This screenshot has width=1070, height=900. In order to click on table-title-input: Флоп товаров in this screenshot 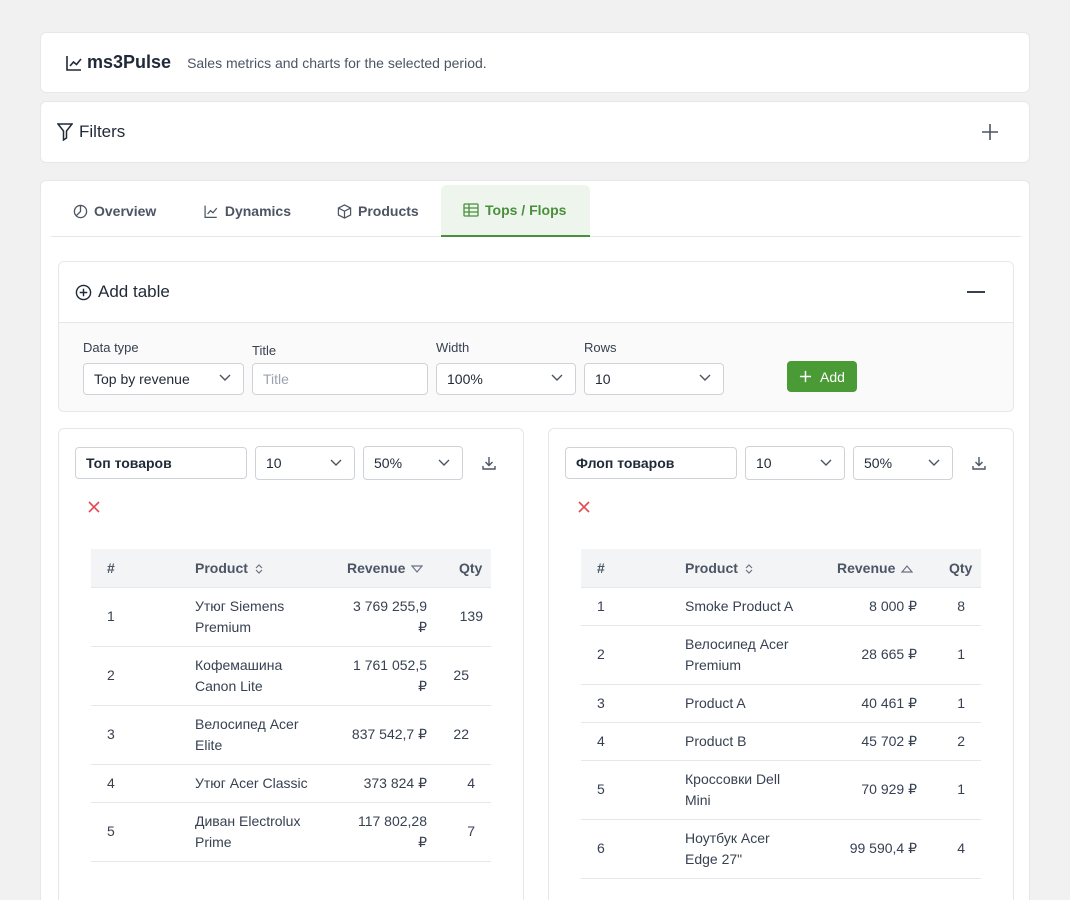, I will do `click(651, 463)`.